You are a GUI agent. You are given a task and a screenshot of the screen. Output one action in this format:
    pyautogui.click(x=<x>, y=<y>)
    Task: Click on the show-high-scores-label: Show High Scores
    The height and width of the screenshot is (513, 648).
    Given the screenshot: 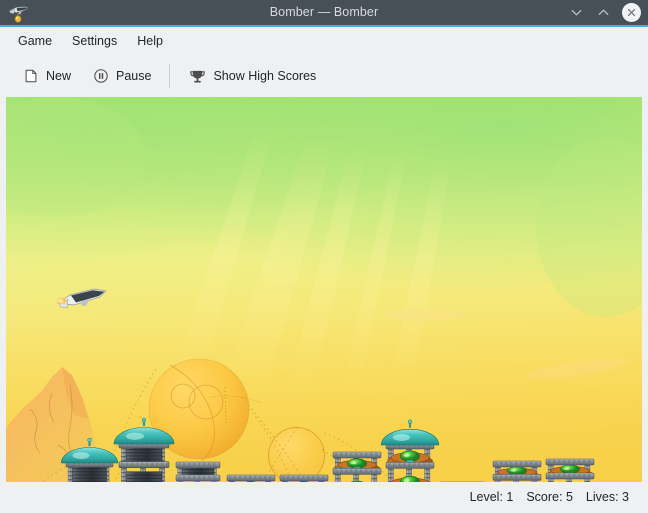 What is the action you would take?
    pyautogui.click(x=265, y=76)
    